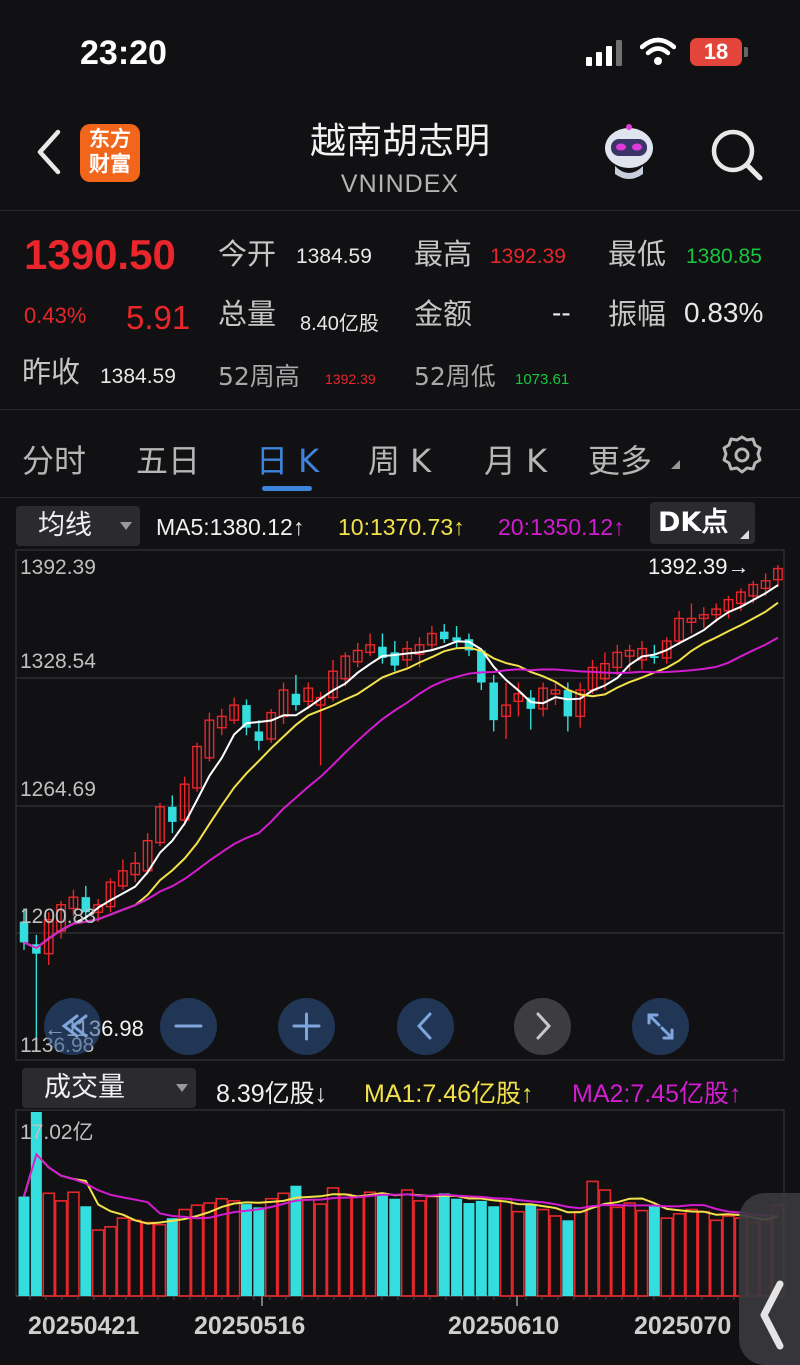 The height and width of the screenshot is (1365, 800). I want to click on side-handle-icon, so click(772, 1315).